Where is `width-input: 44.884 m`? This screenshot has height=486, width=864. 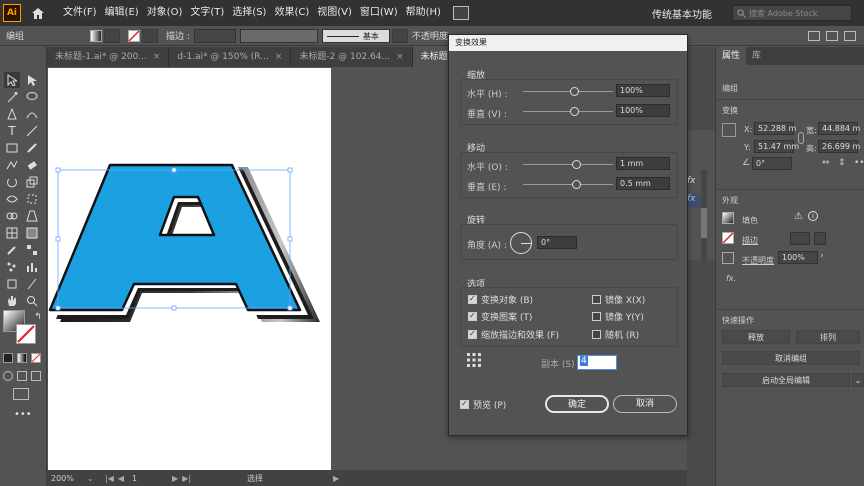 width-input: 44.884 m is located at coordinates (839, 128).